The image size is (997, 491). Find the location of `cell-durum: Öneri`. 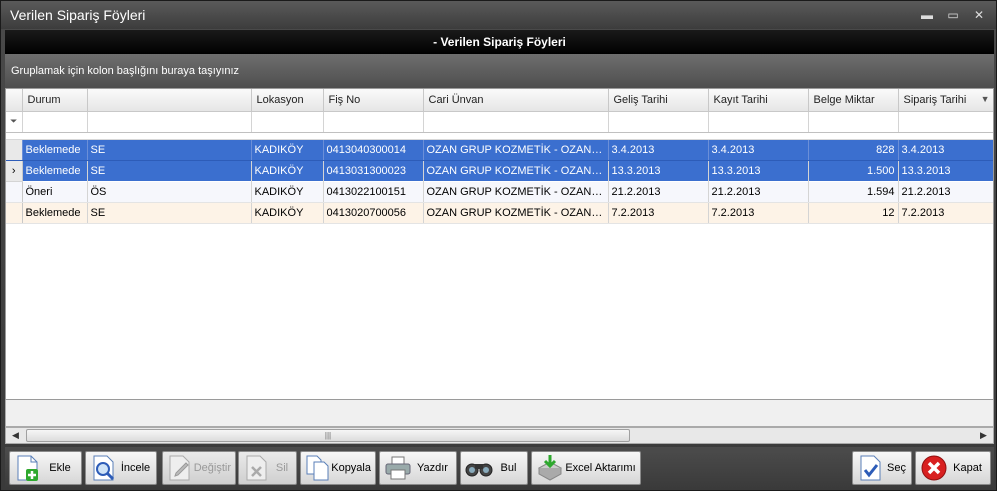

cell-durum: Öneri is located at coordinates (55, 192).